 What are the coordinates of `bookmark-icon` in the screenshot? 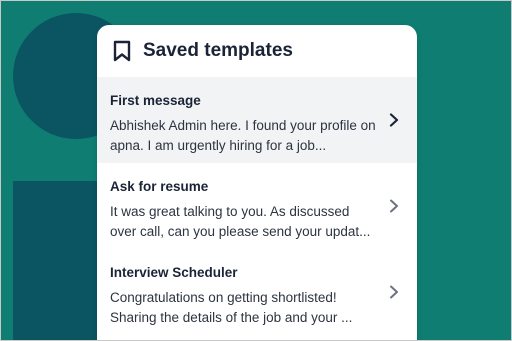 It's located at (122, 51).